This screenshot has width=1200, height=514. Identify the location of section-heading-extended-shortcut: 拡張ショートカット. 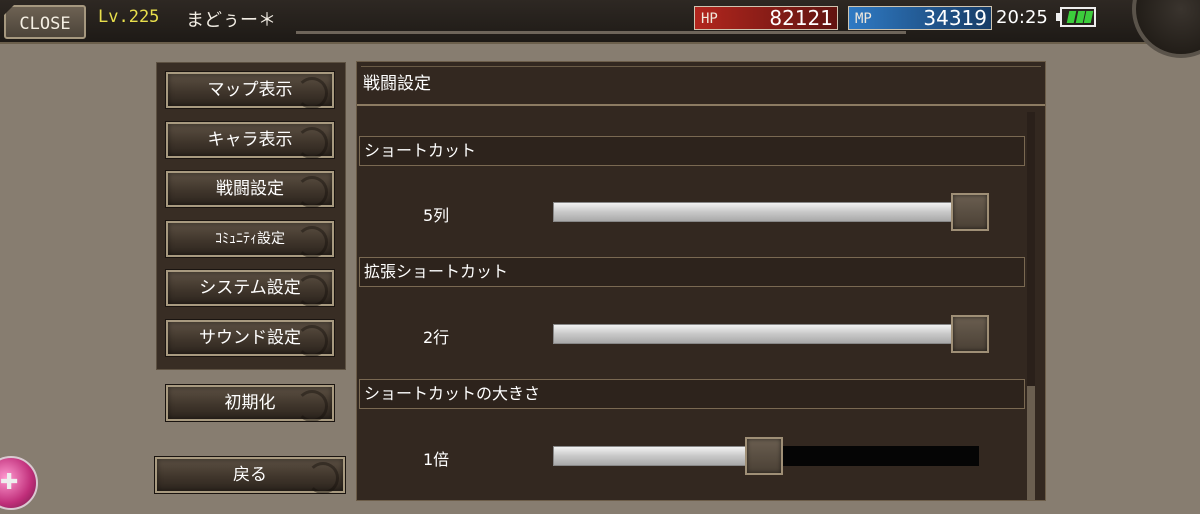
(692, 272).